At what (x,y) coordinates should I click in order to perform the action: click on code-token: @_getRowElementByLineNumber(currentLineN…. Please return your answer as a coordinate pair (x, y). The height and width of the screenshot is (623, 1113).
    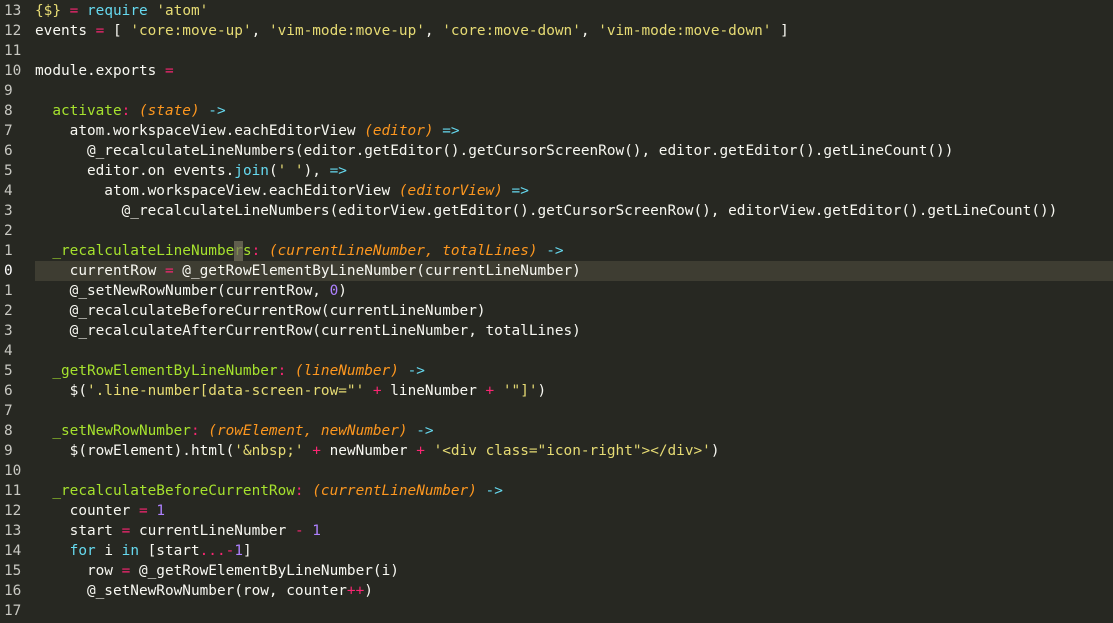
    Looking at the image, I should click on (377, 271).